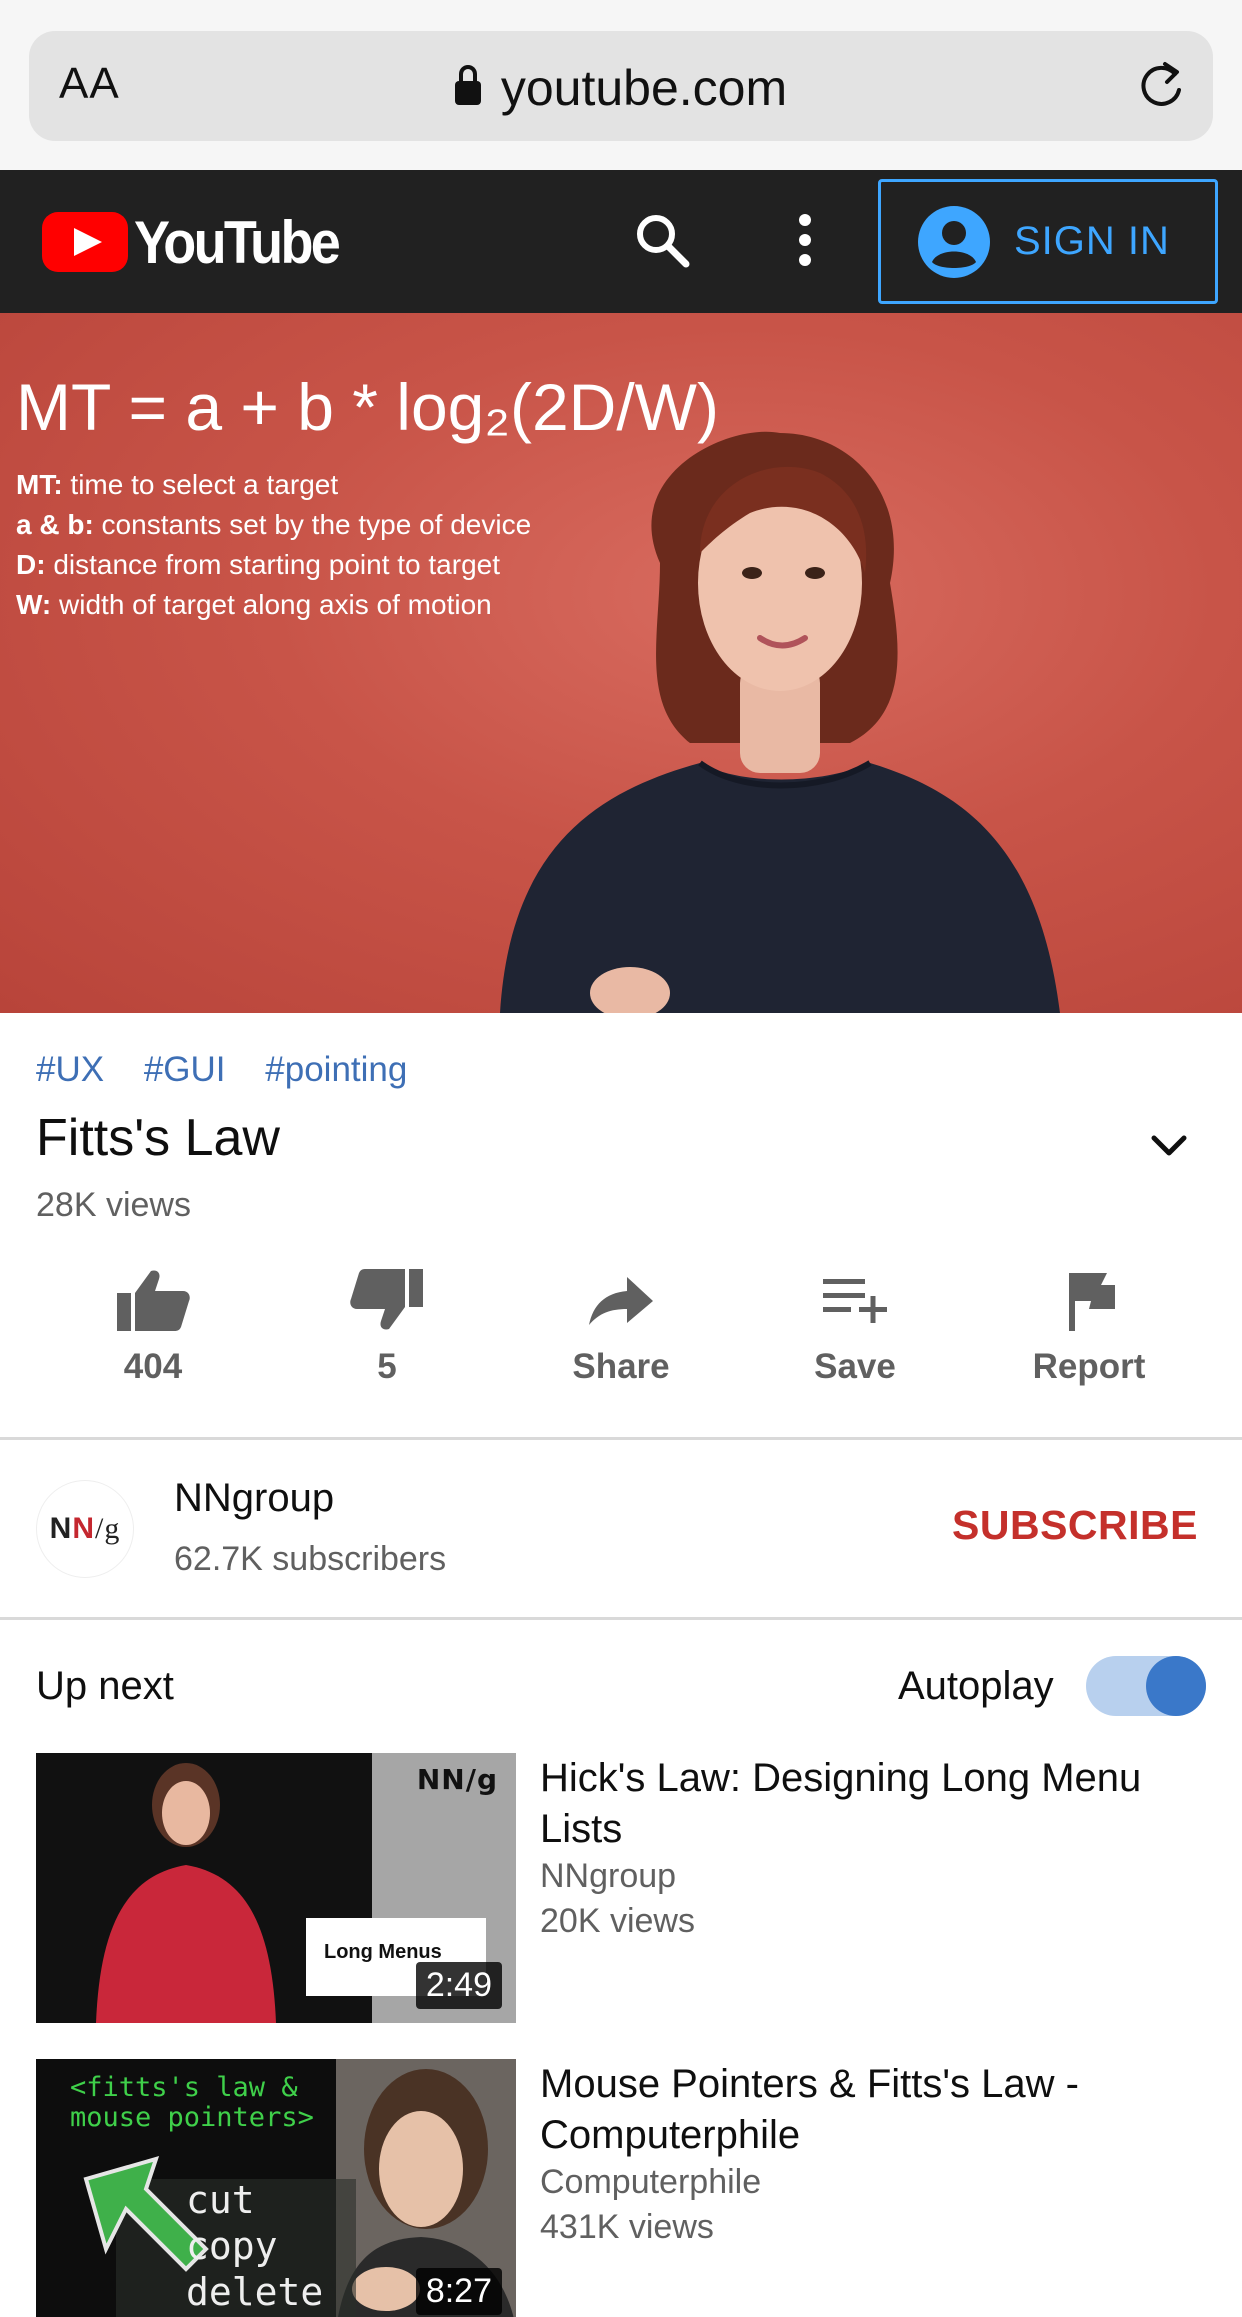 The image size is (1242, 2317). I want to click on channel-logo: NN/g, so click(85, 1528).